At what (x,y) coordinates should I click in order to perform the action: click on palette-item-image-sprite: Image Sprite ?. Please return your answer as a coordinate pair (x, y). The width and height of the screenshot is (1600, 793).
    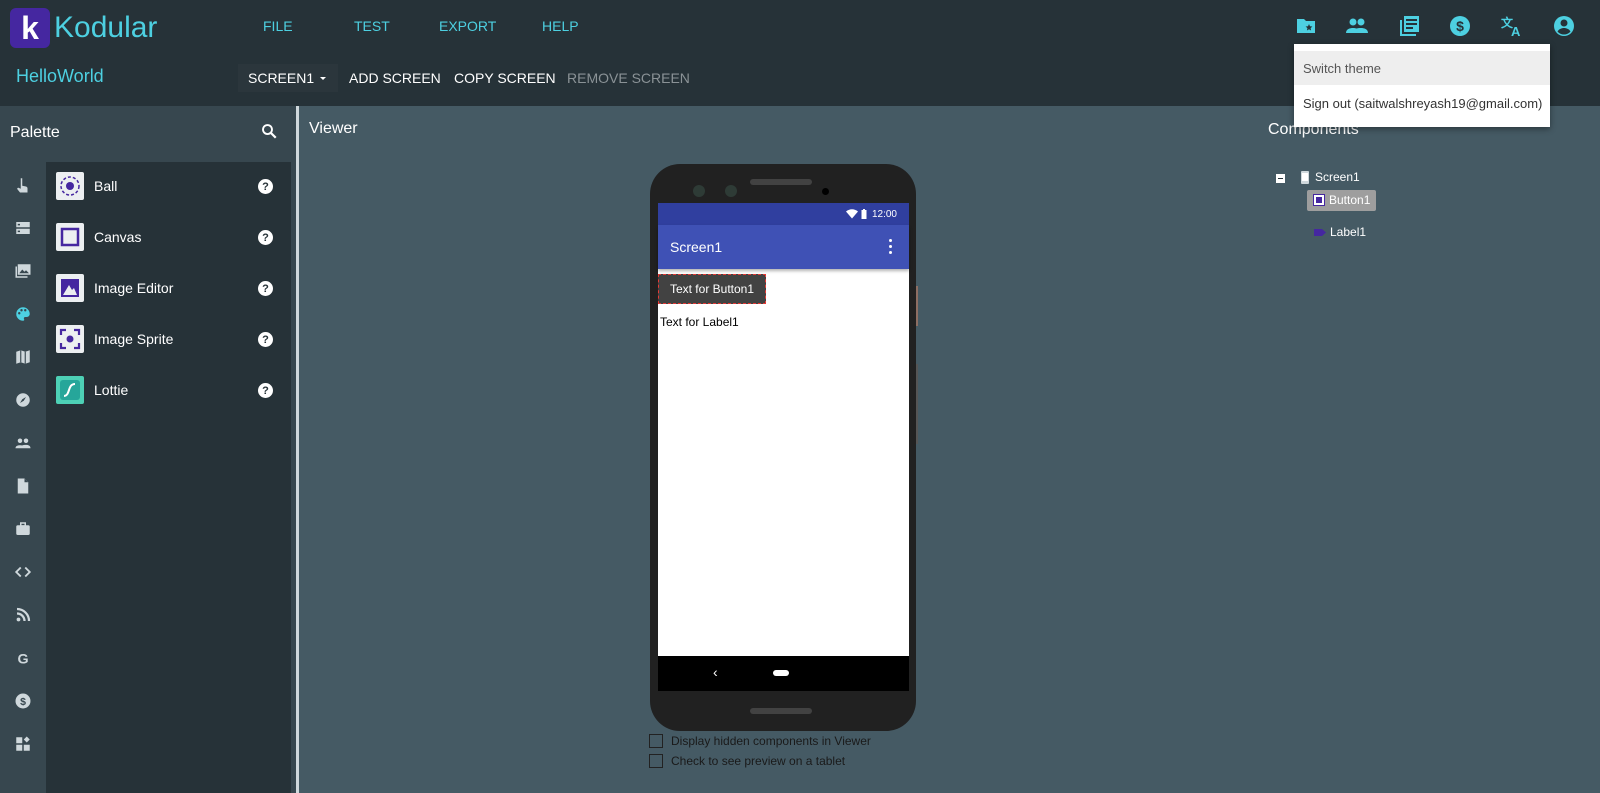
    Looking at the image, I should click on (168, 339).